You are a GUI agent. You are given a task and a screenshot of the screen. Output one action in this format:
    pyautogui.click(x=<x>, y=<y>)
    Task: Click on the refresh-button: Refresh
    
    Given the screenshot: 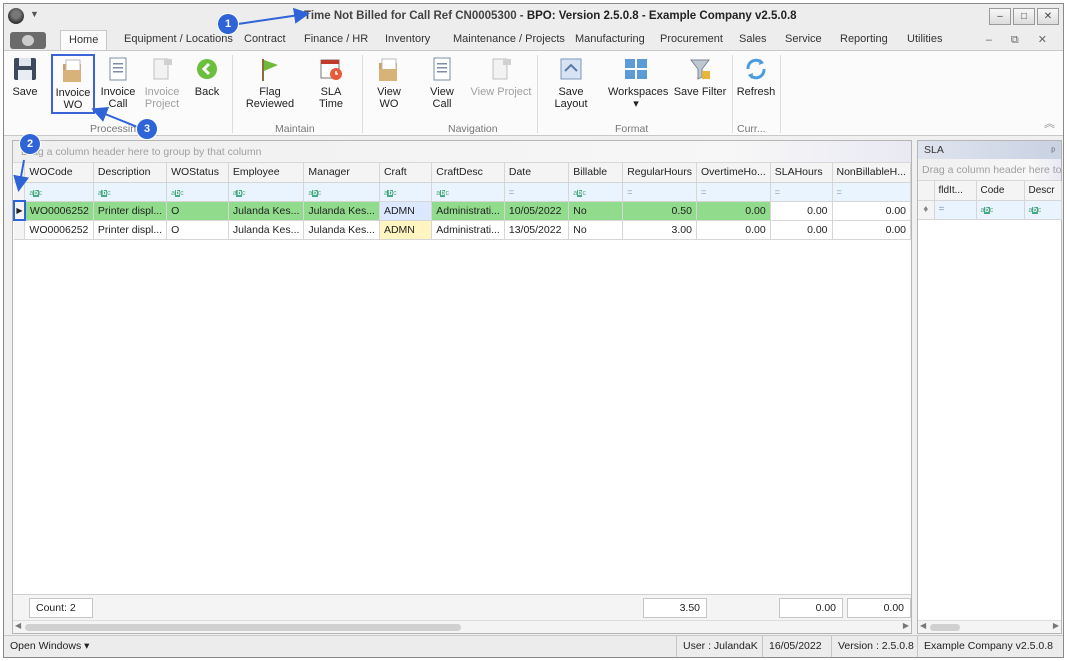 What is the action you would take?
    pyautogui.click(x=756, y=76)
    